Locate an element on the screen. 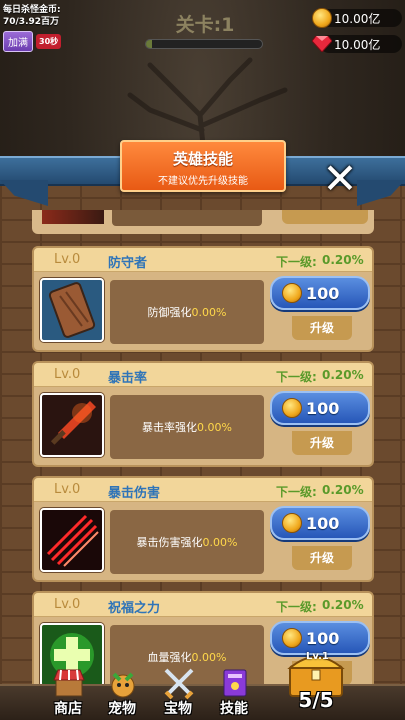 The width and height of the screenshot is (405, 720). skill-description: 暴击伤害强化 0.00% is located at coordinates (187, 542).